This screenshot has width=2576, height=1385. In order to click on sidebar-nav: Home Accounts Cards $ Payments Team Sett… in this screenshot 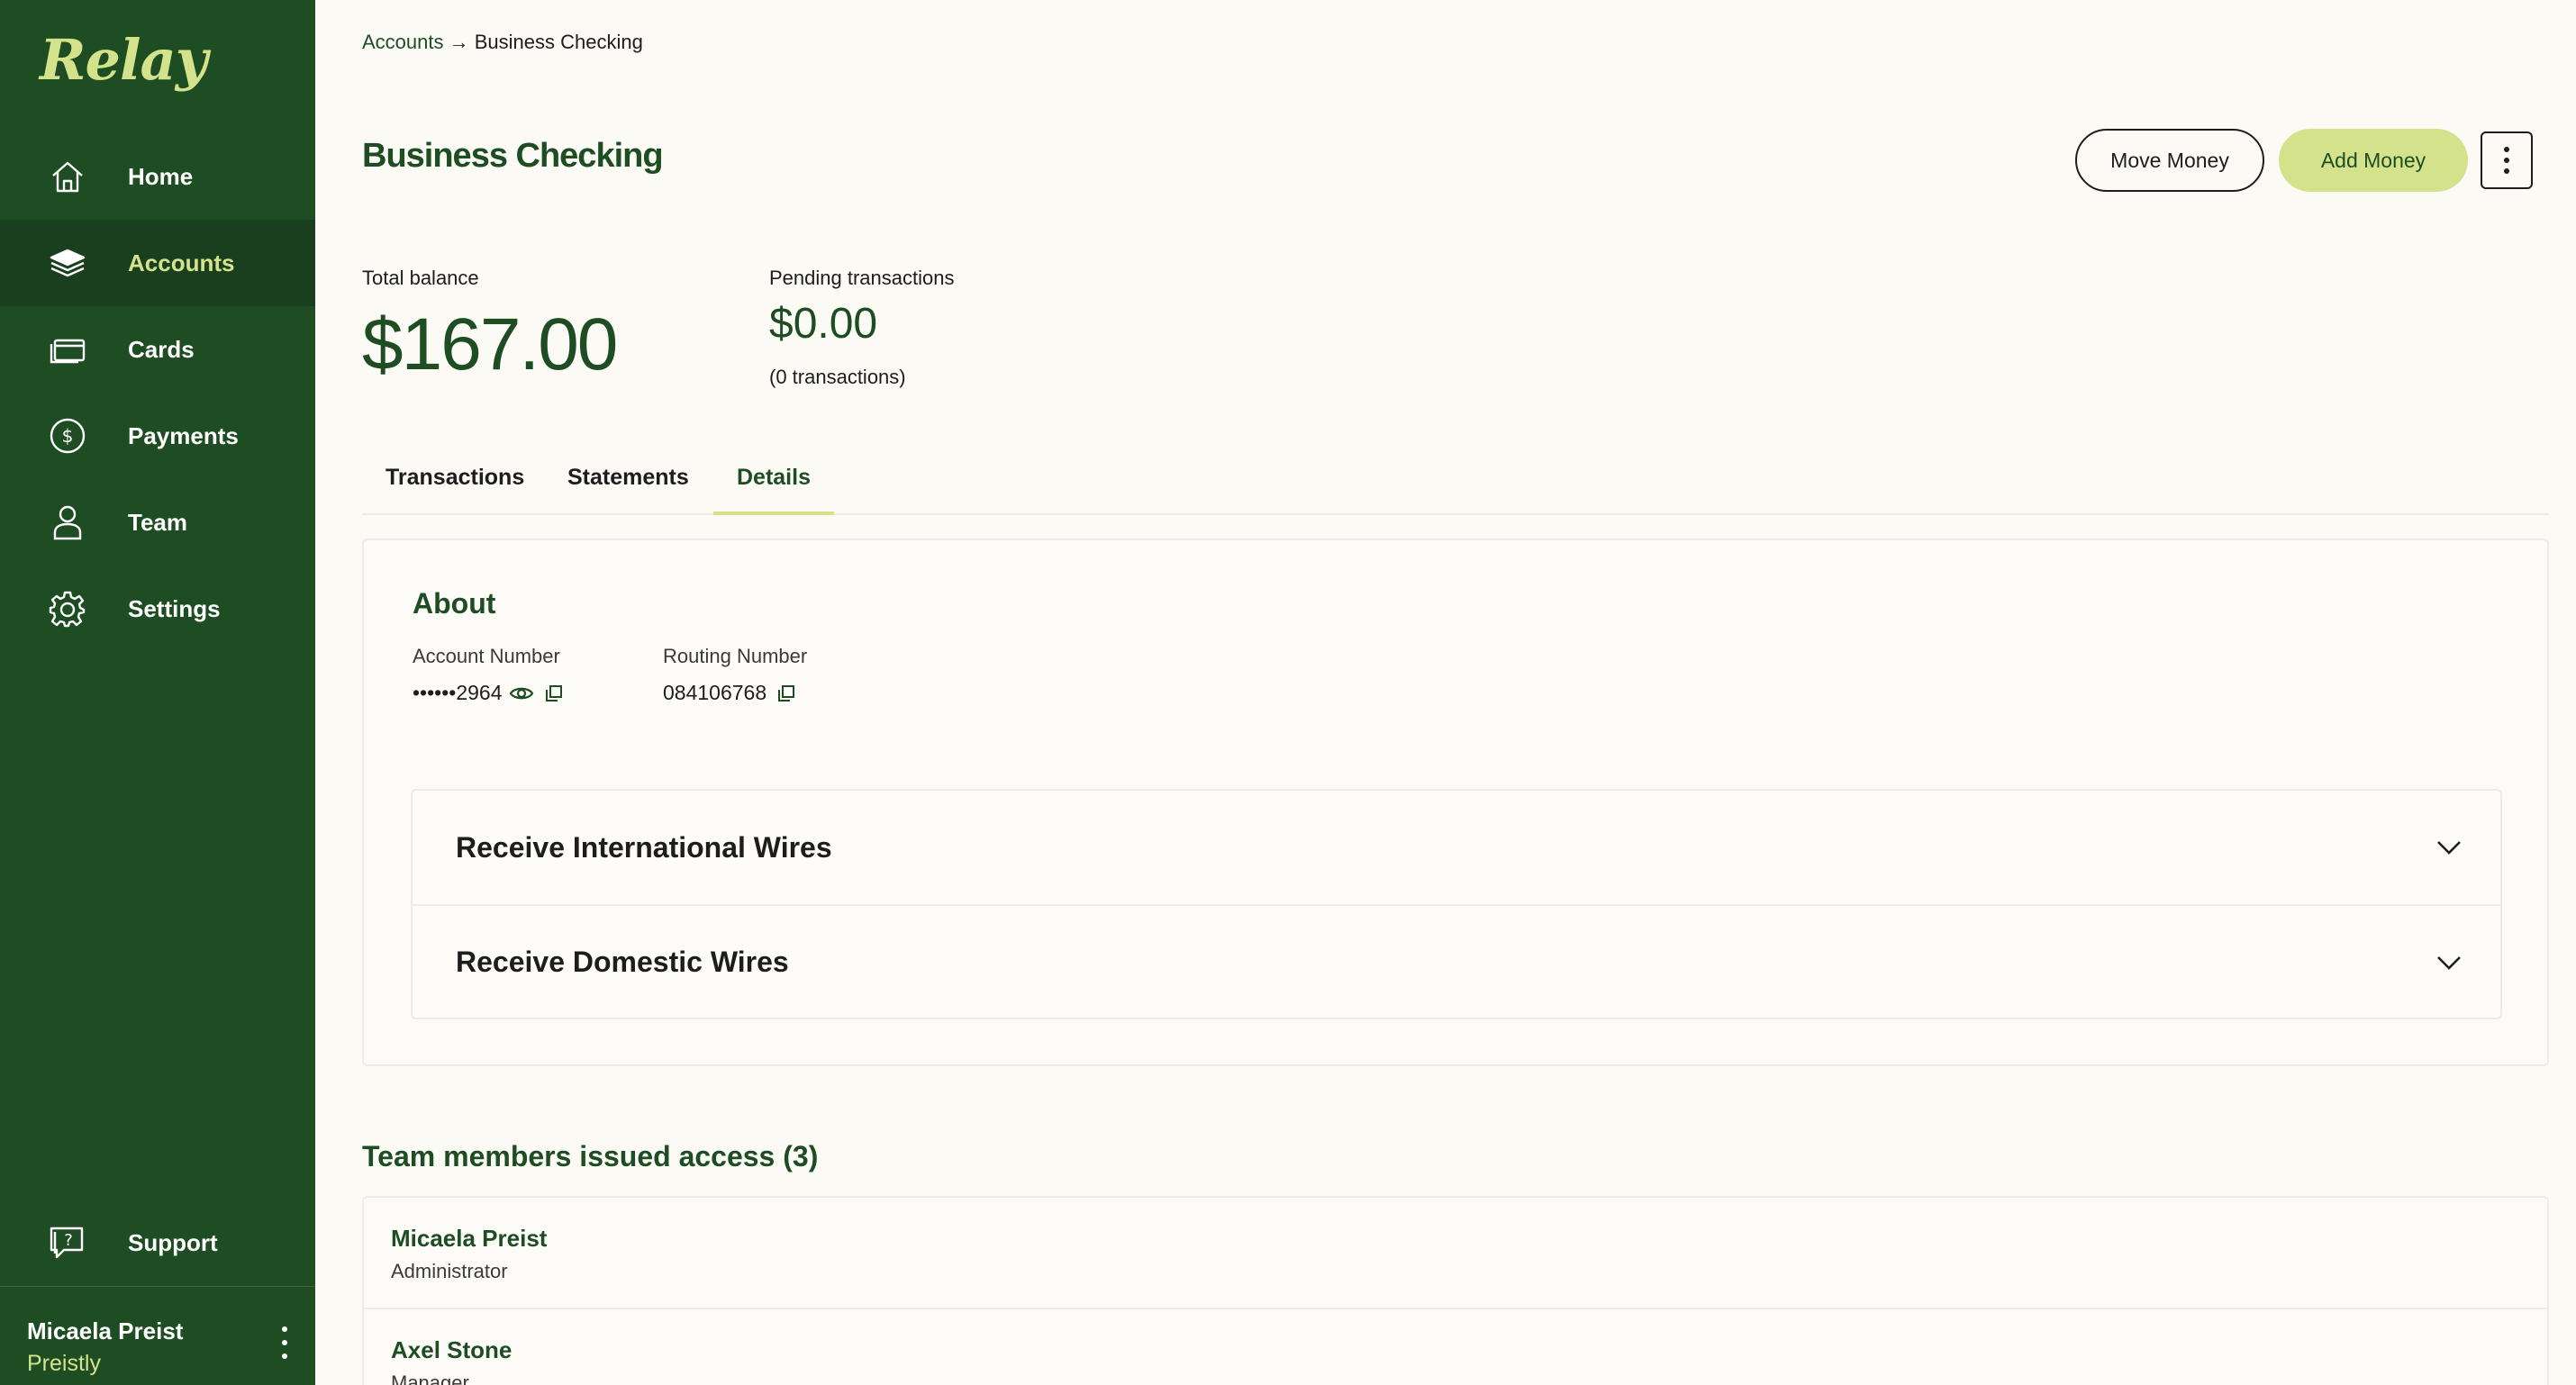, I will do `click(158, 392)`.